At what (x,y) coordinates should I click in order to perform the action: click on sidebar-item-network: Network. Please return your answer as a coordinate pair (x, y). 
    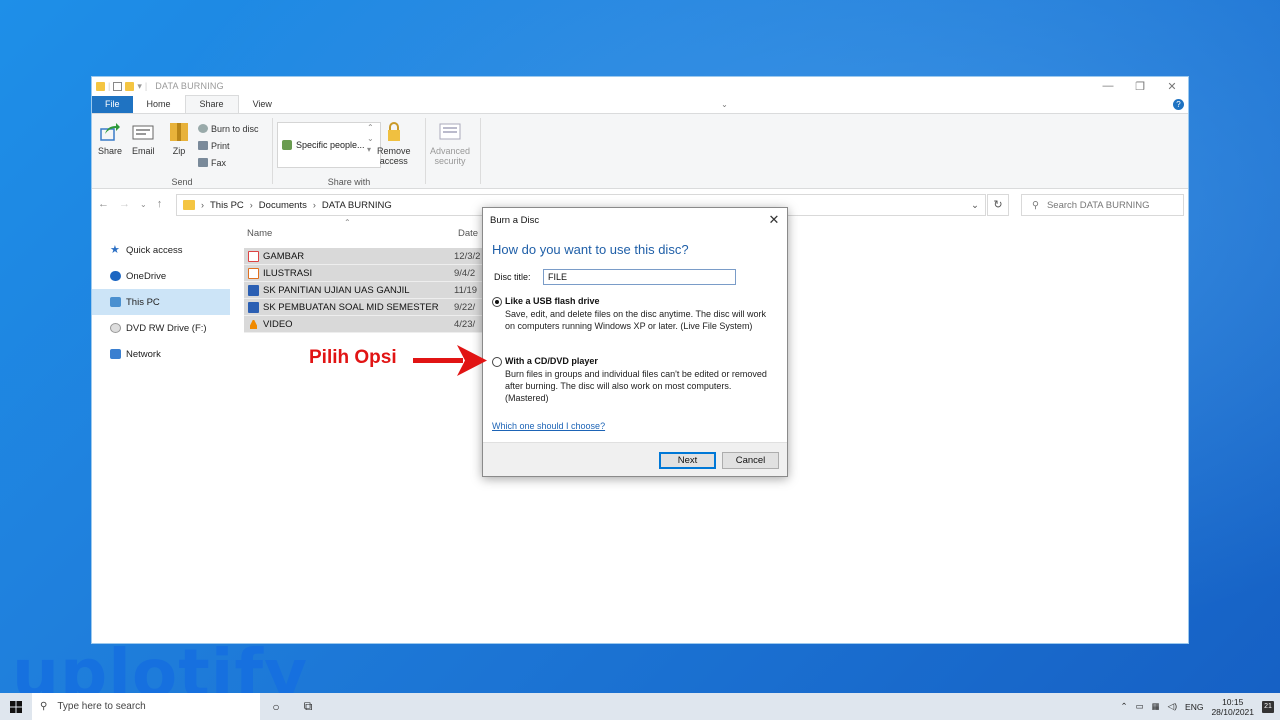
    Looking at the image, I should click on (161, 354).